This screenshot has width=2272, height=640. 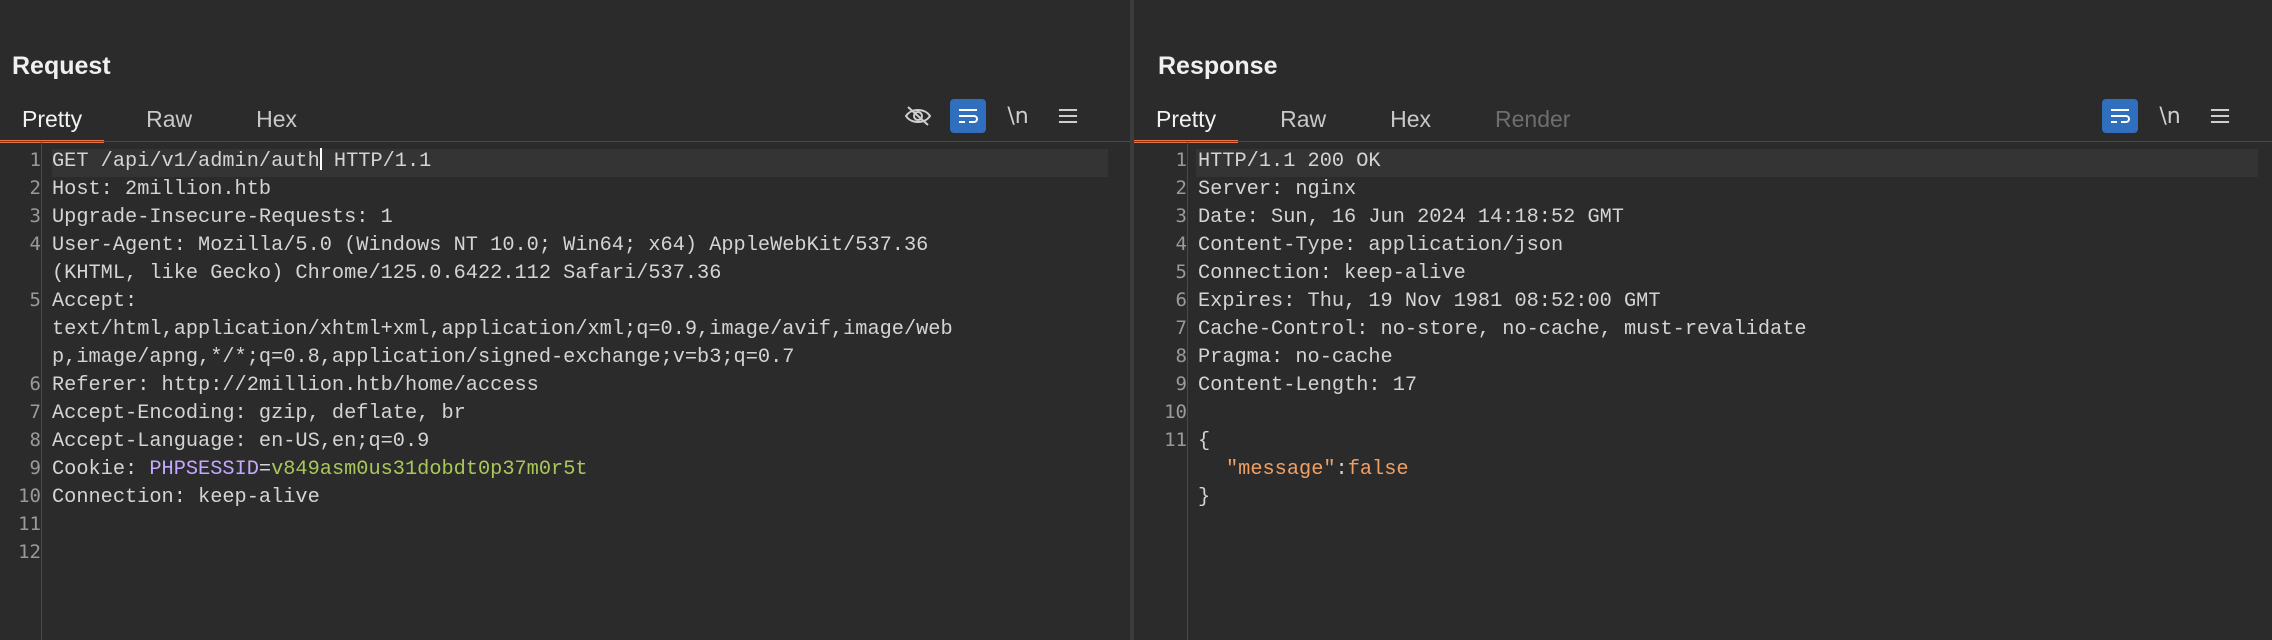 I want to click on response-title: Response, so click(x=1218, y=66).